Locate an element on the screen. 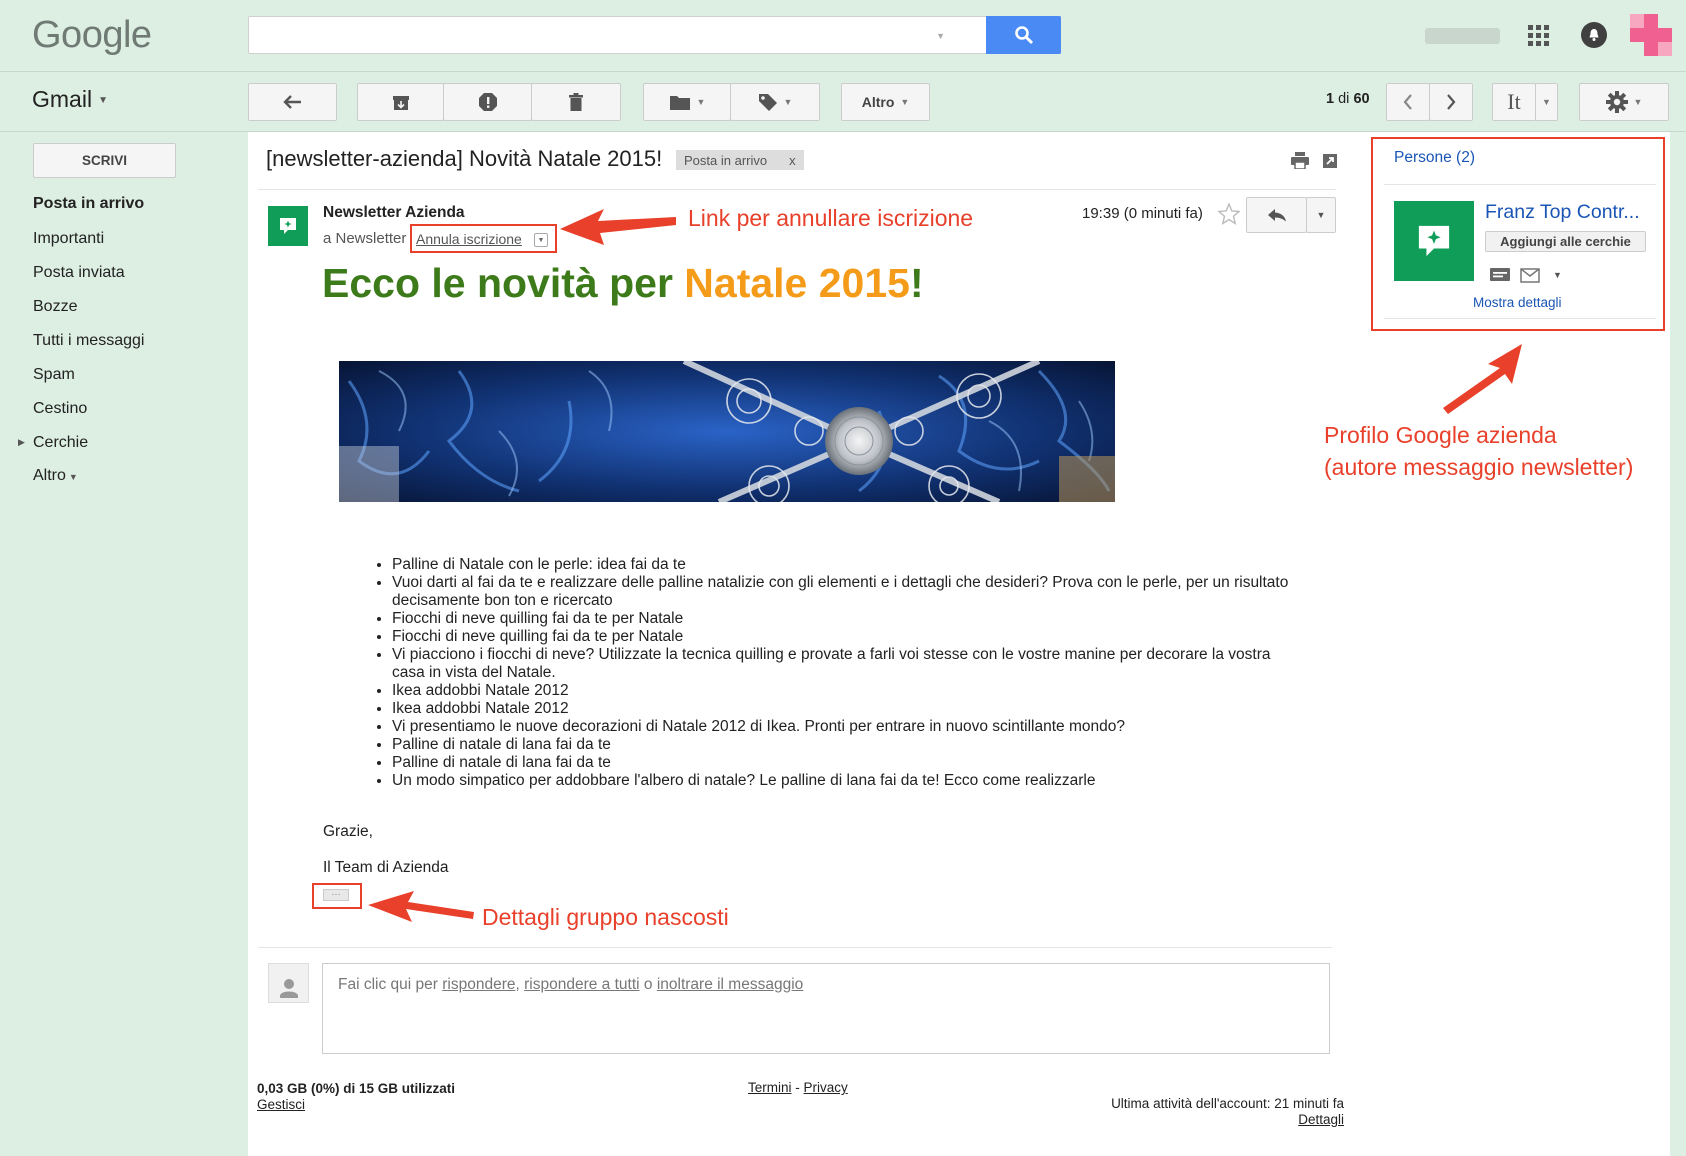 The height and width of the screenshot is (1156, 1686). search-input is located at coordinates (609, 35).